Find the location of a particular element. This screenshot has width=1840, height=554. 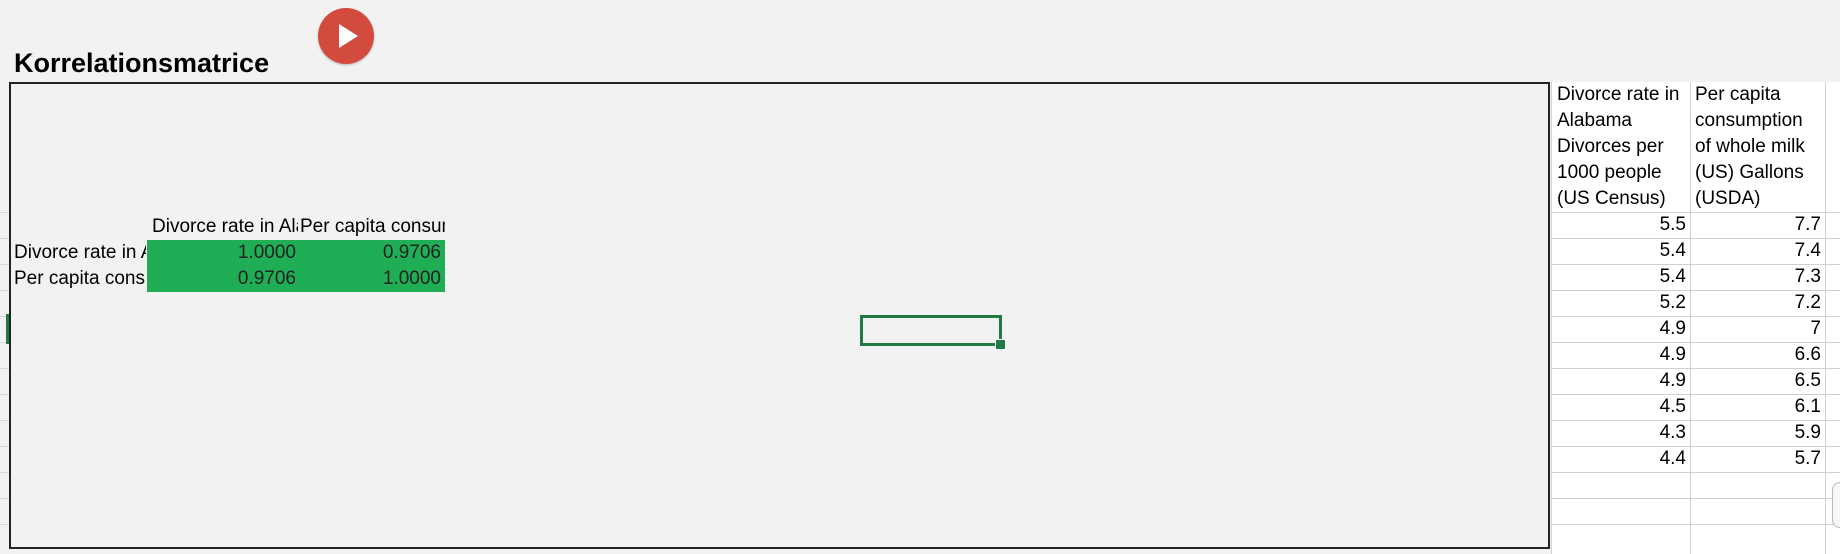

sheet-cell: 6.6 is located at coordinates (1756, 355).